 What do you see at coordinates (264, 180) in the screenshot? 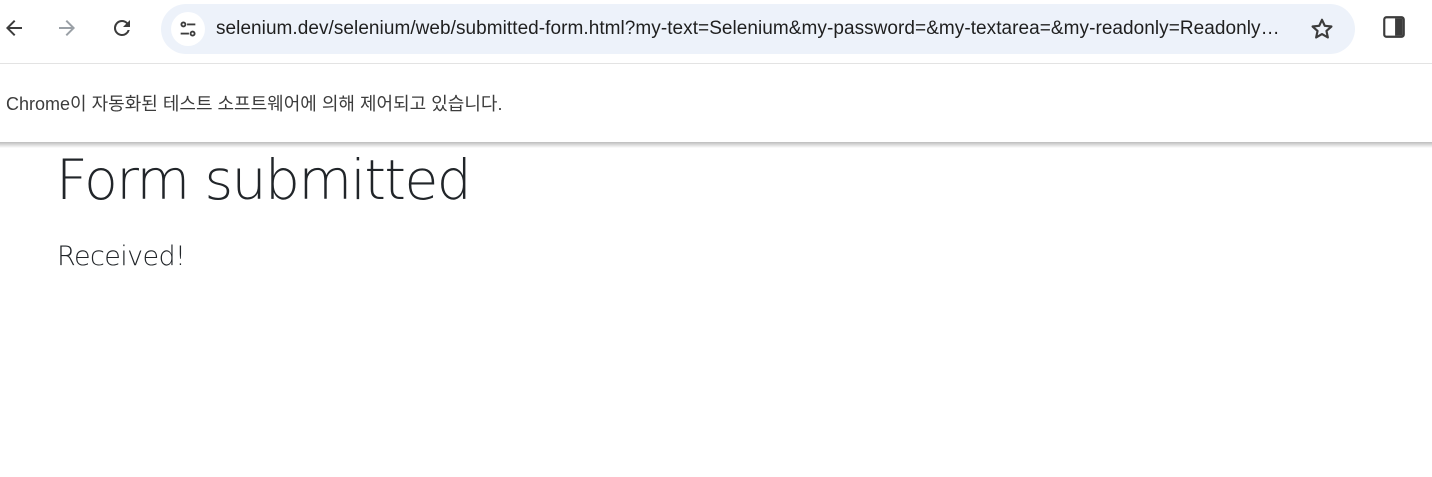
I see `page-title: Form submitted` at bounding box center [264, 180].